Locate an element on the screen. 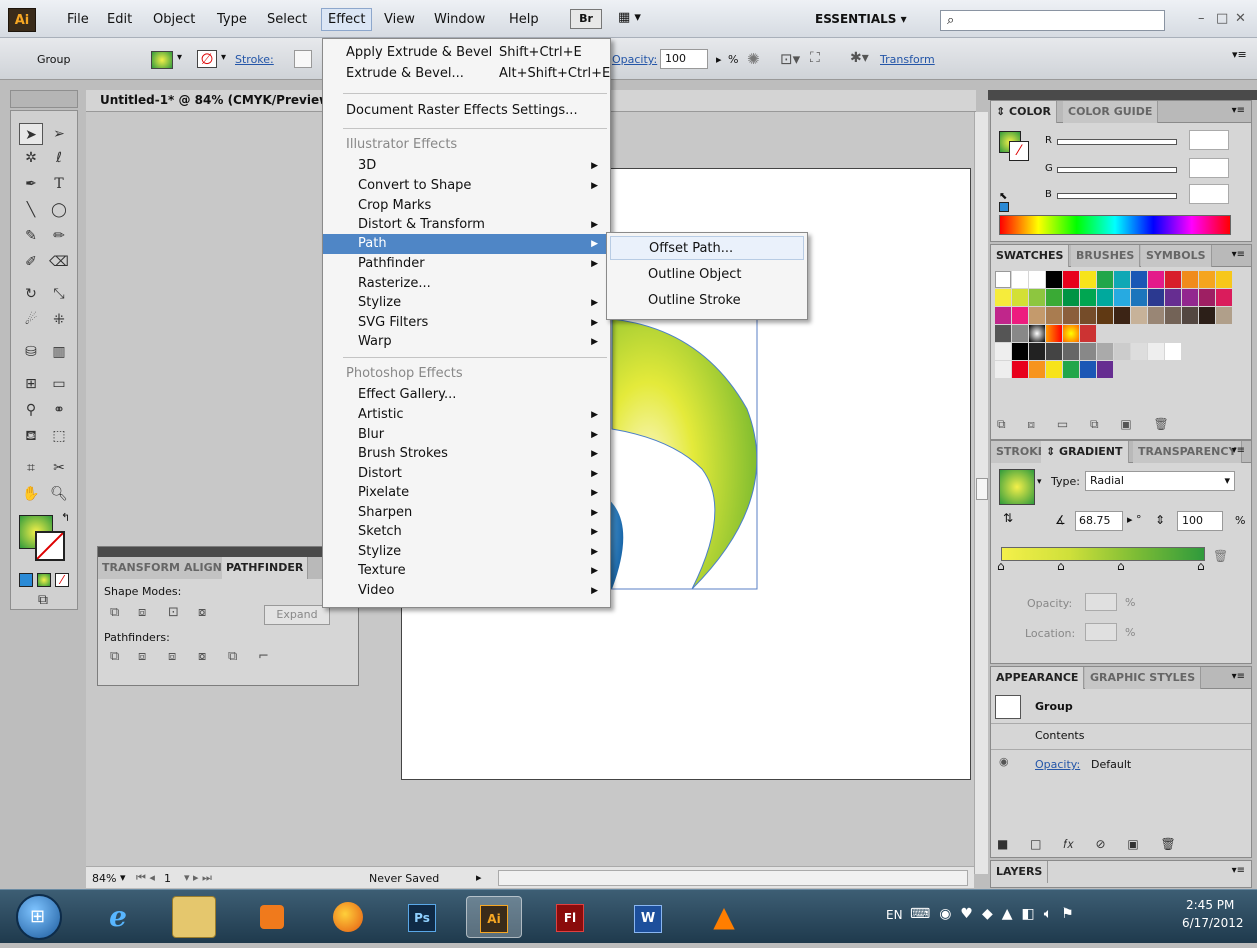 The height and width of the screenshot is (948, 1257). tab-pathfinder: PATHFINDER is located at coordinates (265, 568).